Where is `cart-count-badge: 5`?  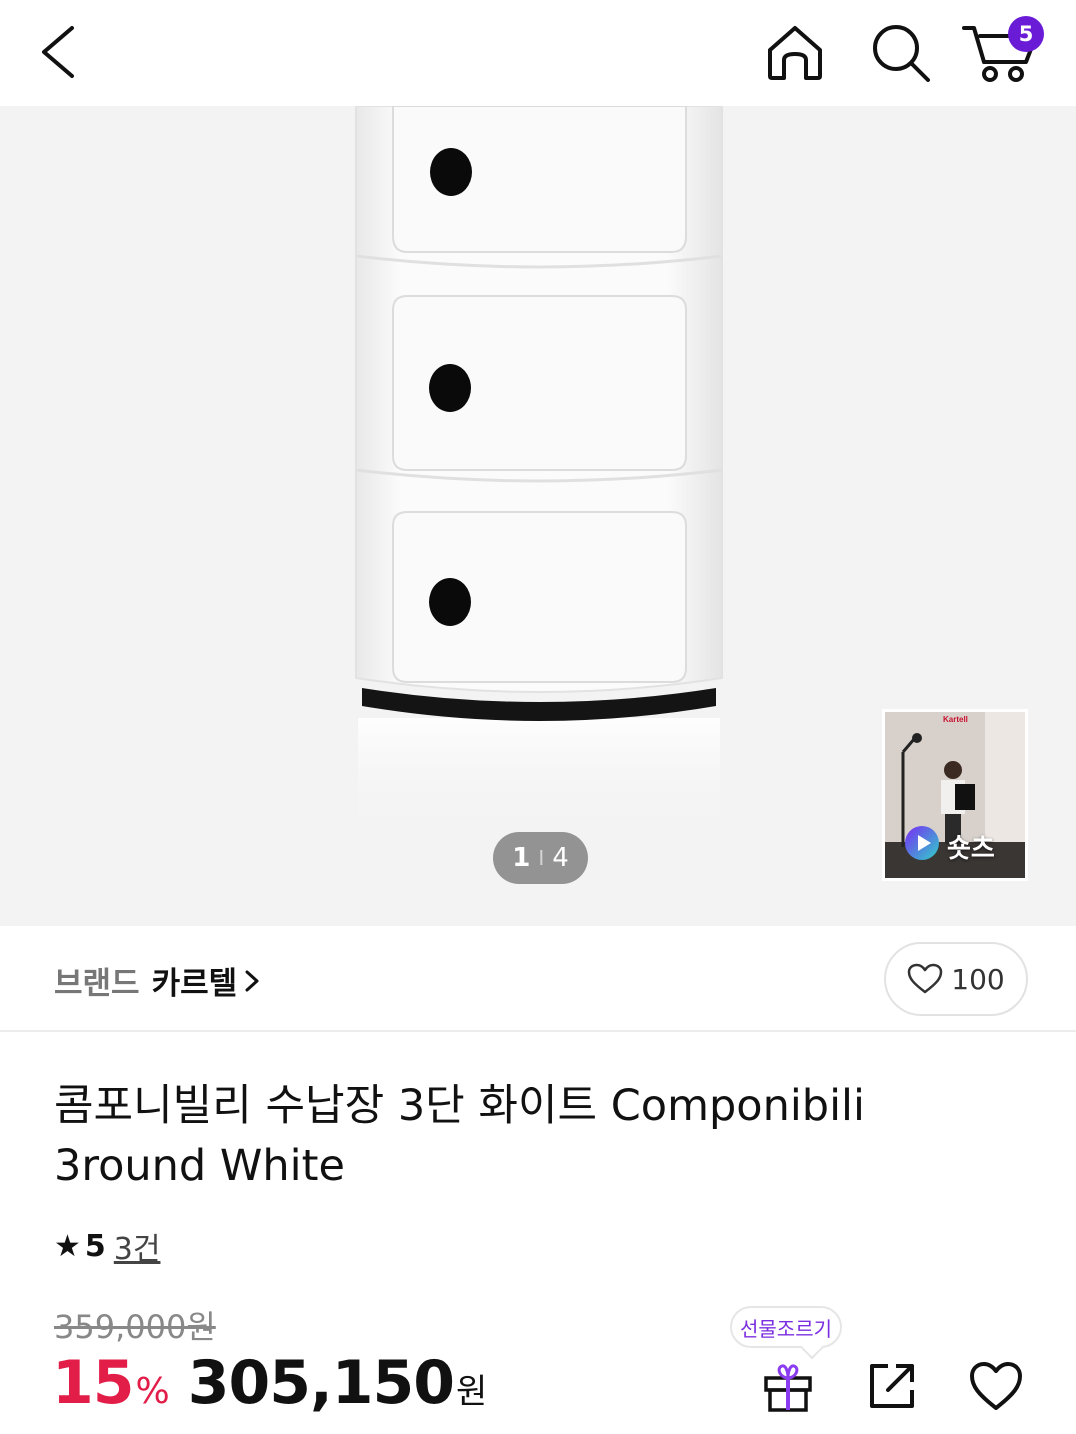 cart-count-badge: 5 is located at coordinates (1026, 34).